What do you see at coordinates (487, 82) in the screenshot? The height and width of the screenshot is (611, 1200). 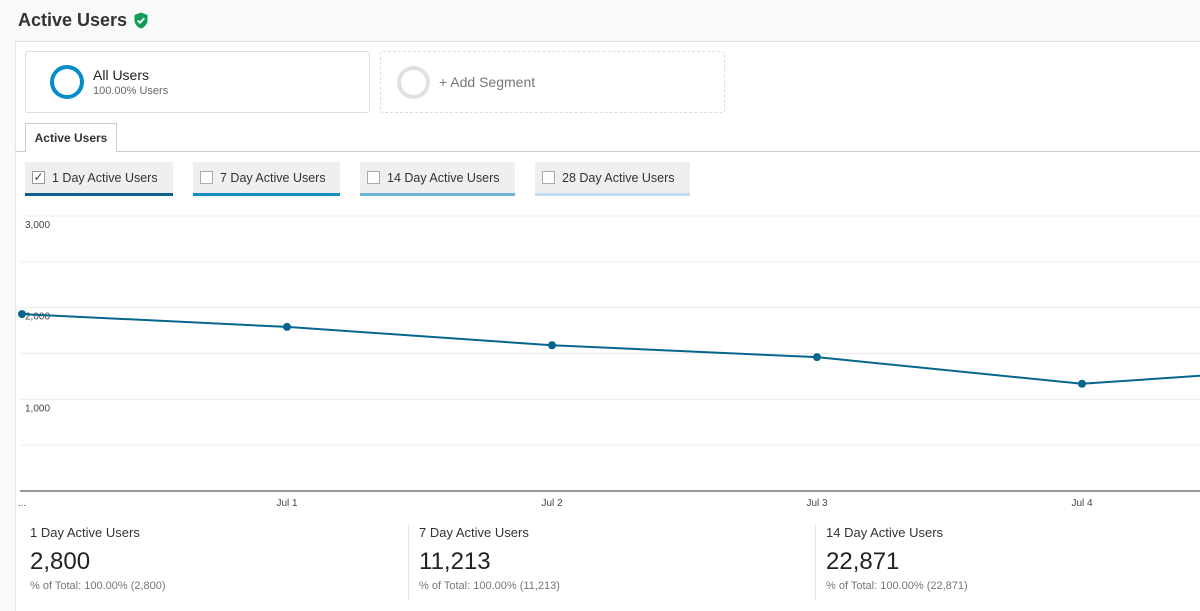 I see `add-segment-label: + Add Segment` at bounding box center [487, 82].